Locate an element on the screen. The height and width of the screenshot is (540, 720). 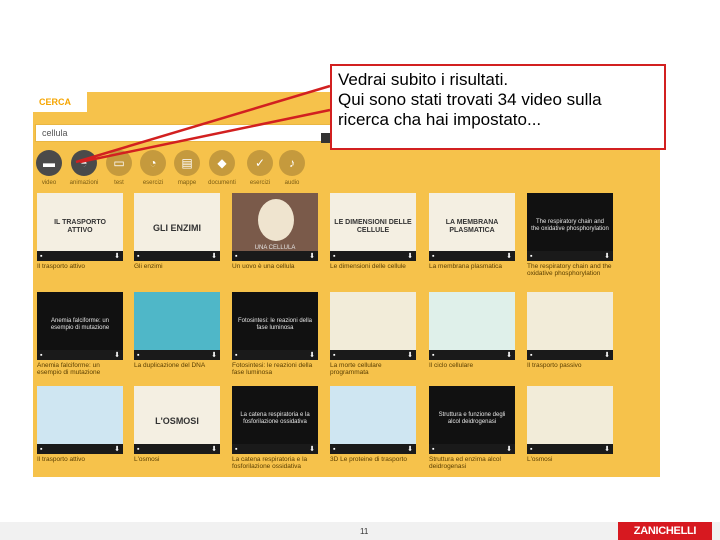
arrow-to-animation-filter is located at coordinates (205, 136).